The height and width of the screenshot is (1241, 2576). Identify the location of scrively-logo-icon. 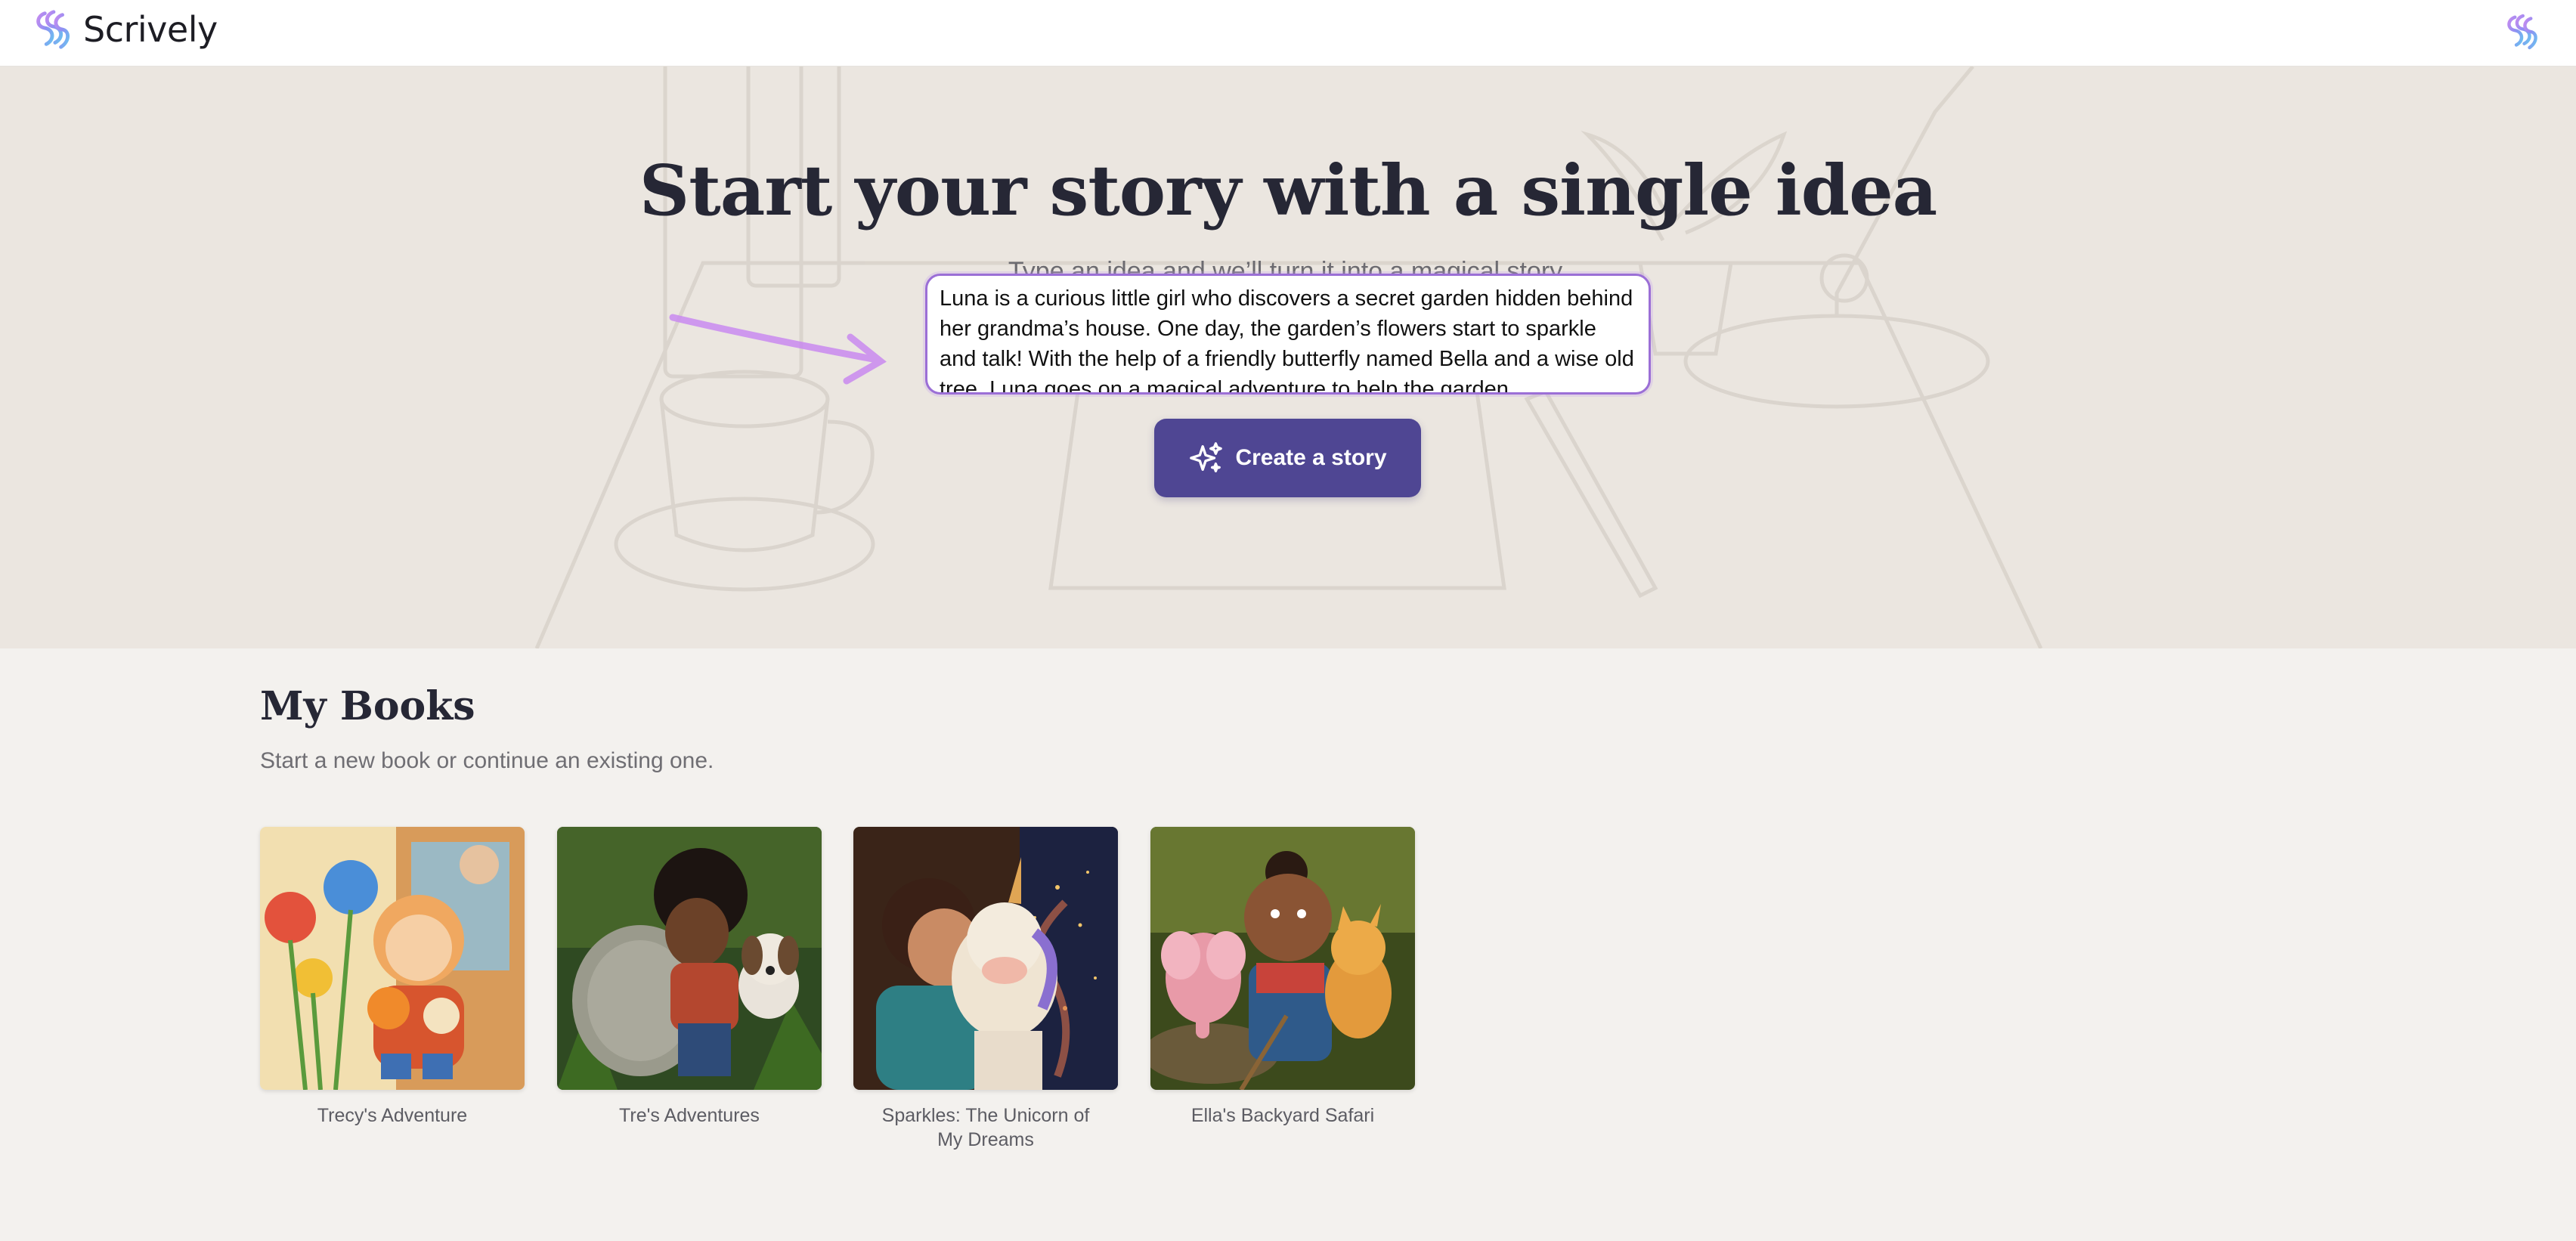
(53, 29).